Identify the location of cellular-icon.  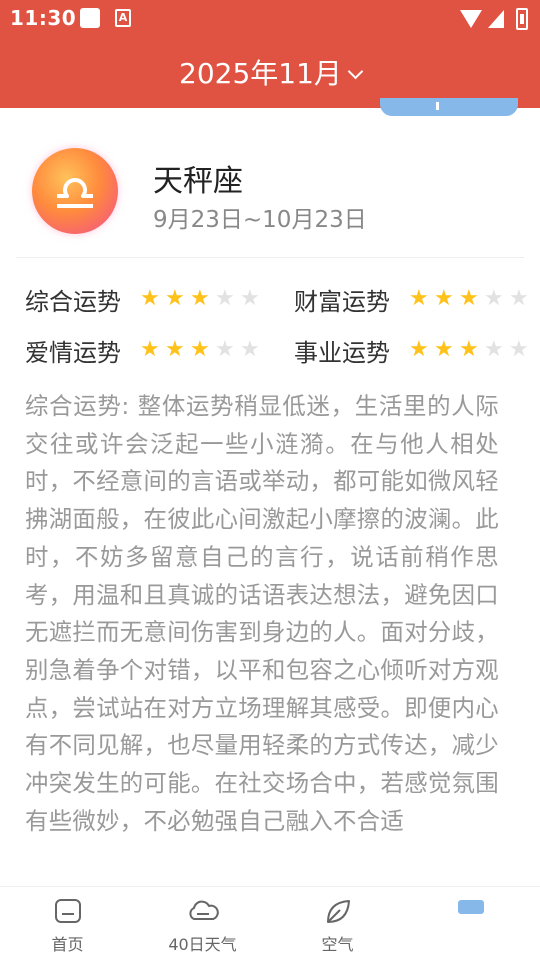
(496, 19).